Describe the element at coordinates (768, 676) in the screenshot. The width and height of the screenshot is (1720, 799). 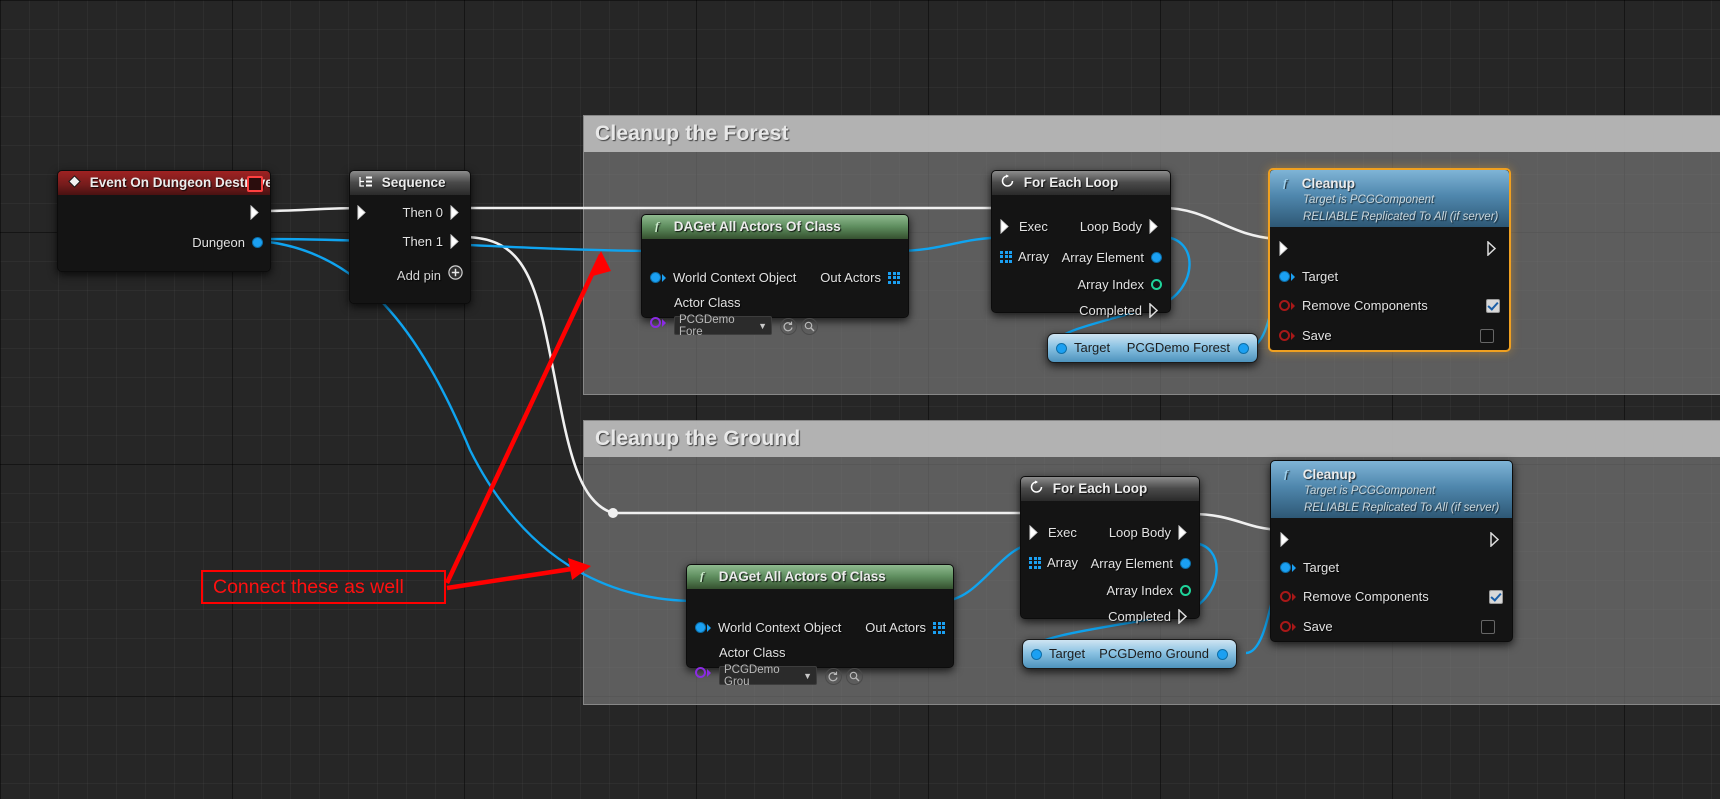
I see `actor-class-dropdown: PCGDemo Grou ▼` at that location.